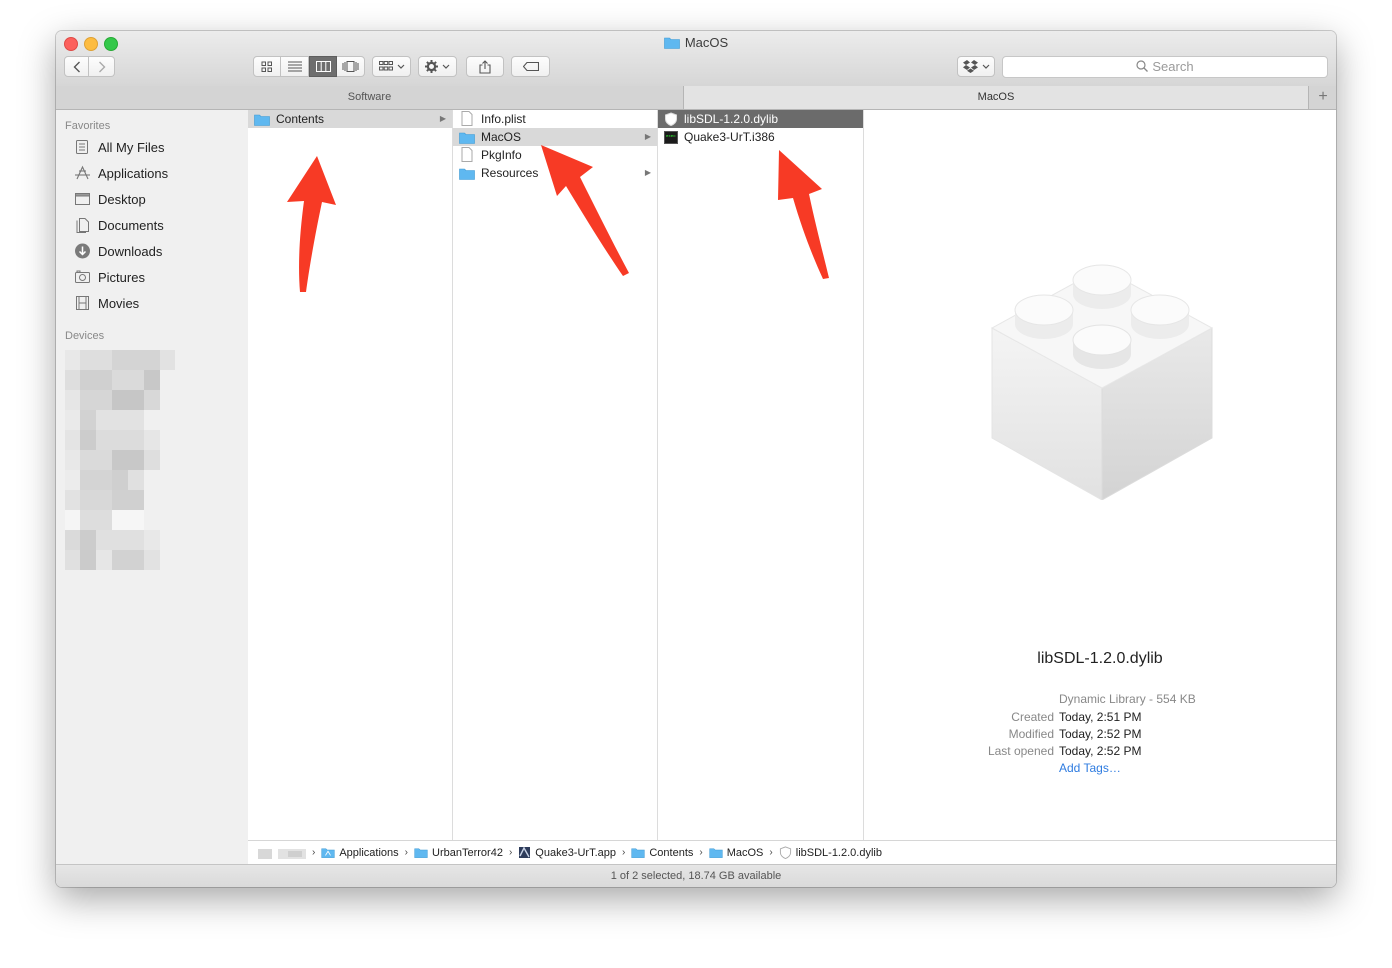  I want to click on terminal-exec-icon: exec, so click(671, 137).